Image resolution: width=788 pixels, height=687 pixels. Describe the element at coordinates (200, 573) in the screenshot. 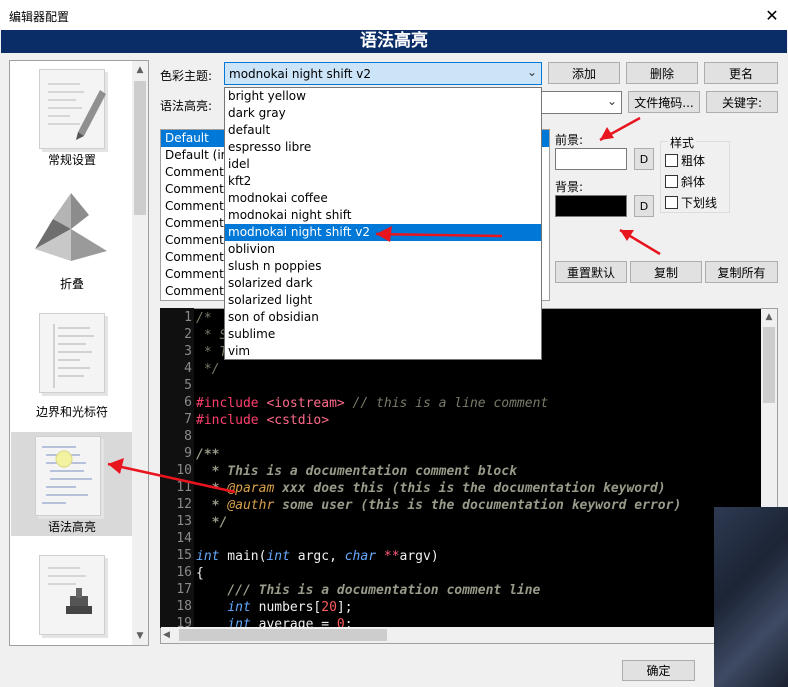

I see `code-token: {` at that location.